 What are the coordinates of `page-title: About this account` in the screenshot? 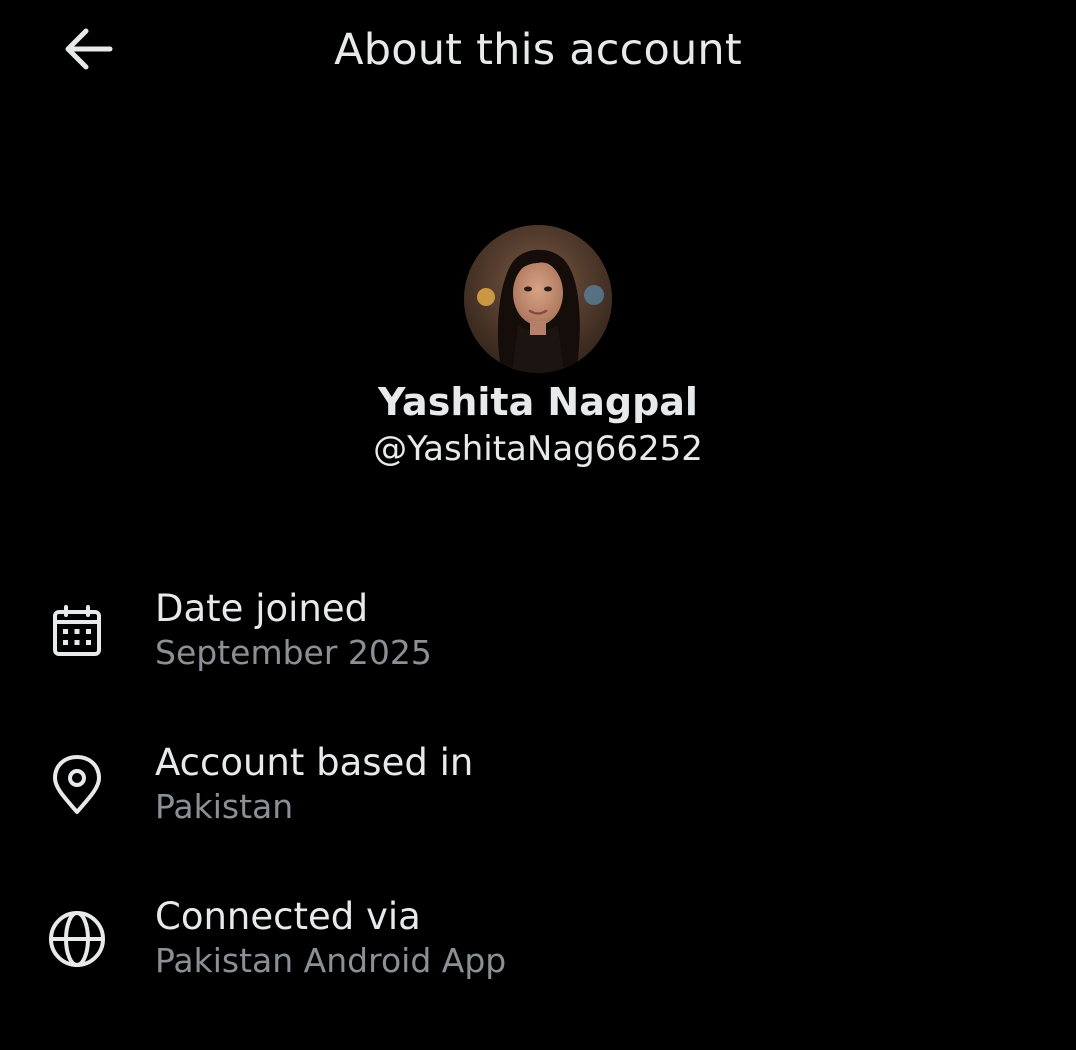 It's located at (538, 50).